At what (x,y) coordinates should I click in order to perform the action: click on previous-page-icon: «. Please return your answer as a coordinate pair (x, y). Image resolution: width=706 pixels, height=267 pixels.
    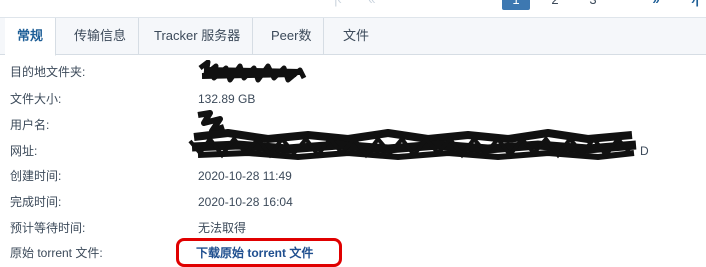
    Looking at the image, I should click on (372, 5).